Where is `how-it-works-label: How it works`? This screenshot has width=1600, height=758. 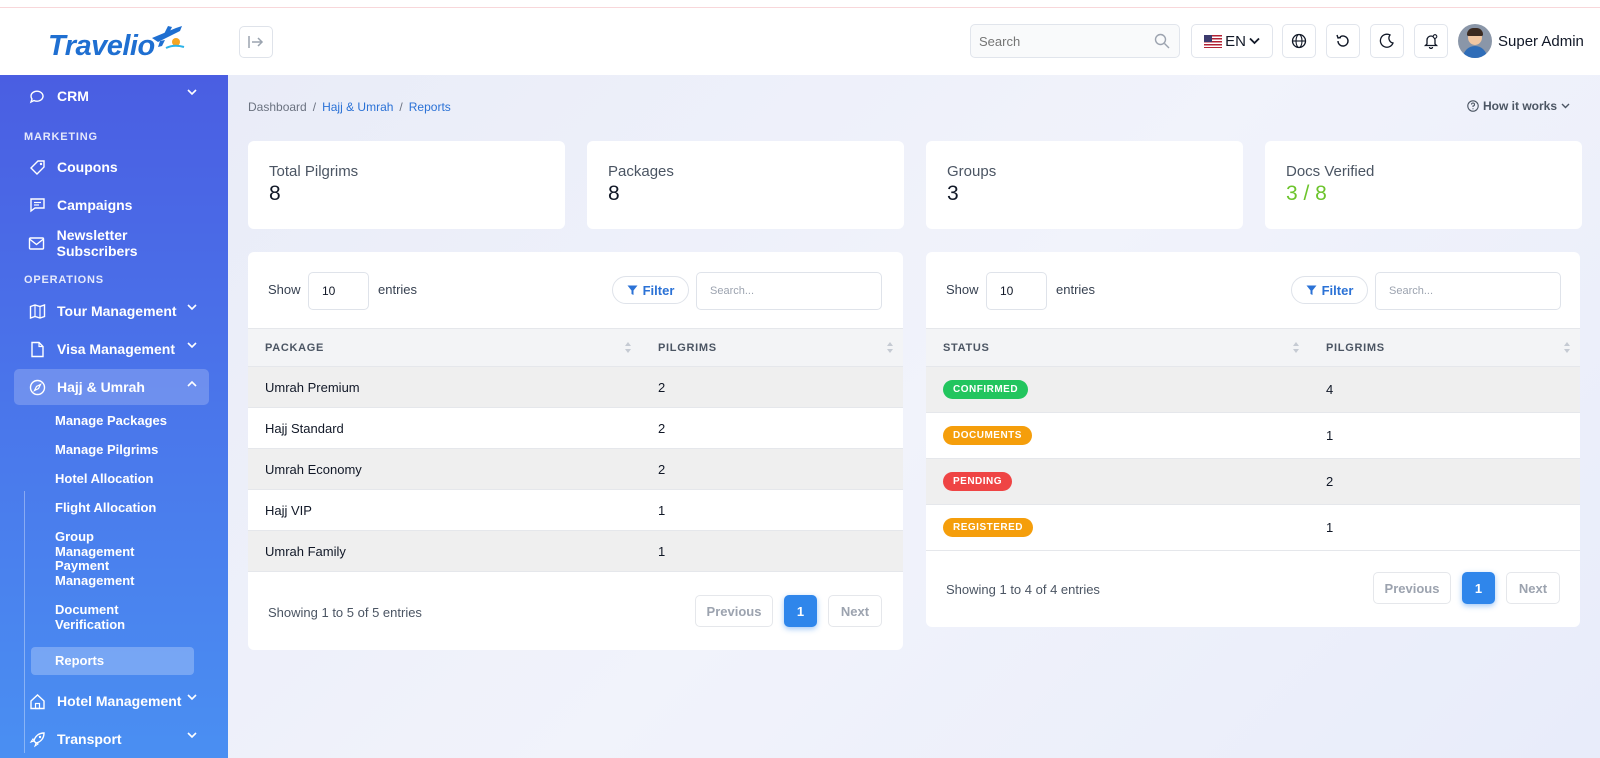
how-it-works-label: How it works is located at coordinates (1519, 106).